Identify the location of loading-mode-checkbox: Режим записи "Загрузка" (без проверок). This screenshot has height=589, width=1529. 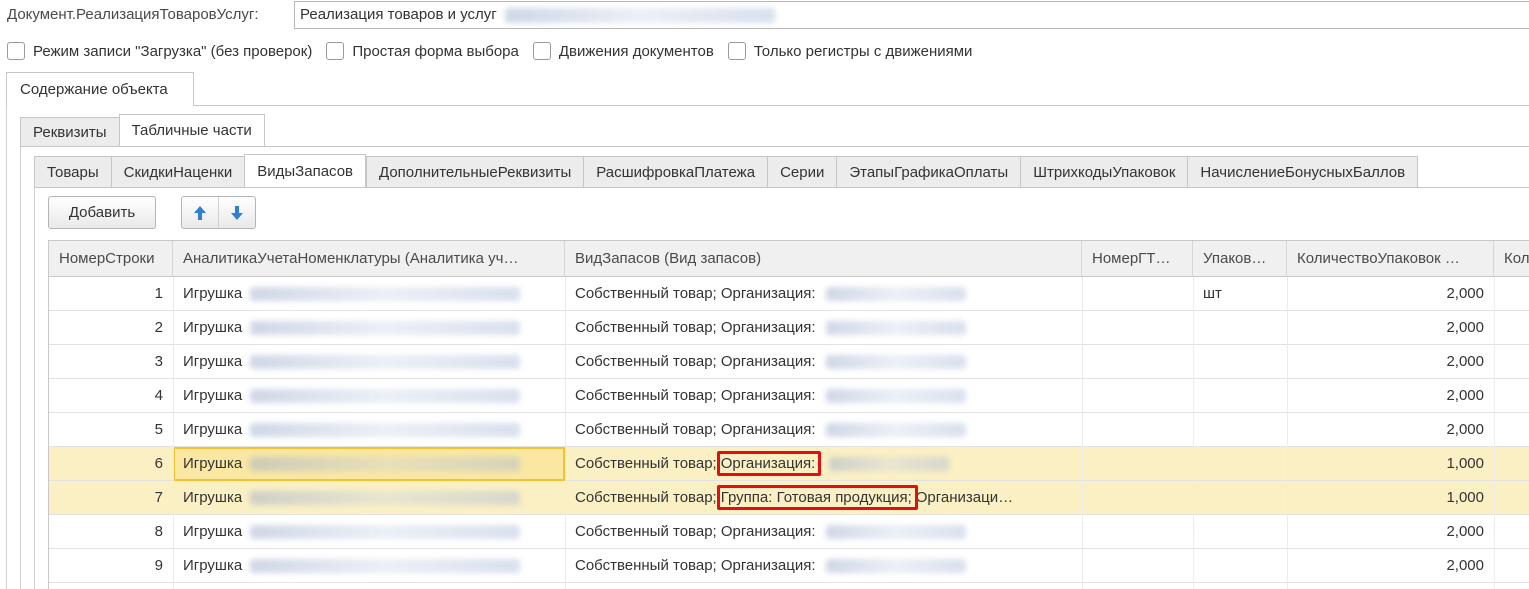
(159, 51).